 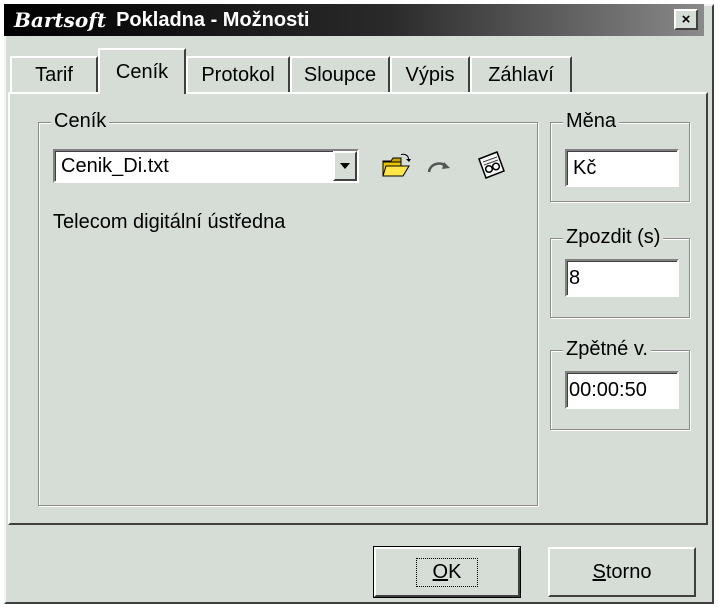 I want to click on storno-mnemonic: S, so click(x=599, y=571).